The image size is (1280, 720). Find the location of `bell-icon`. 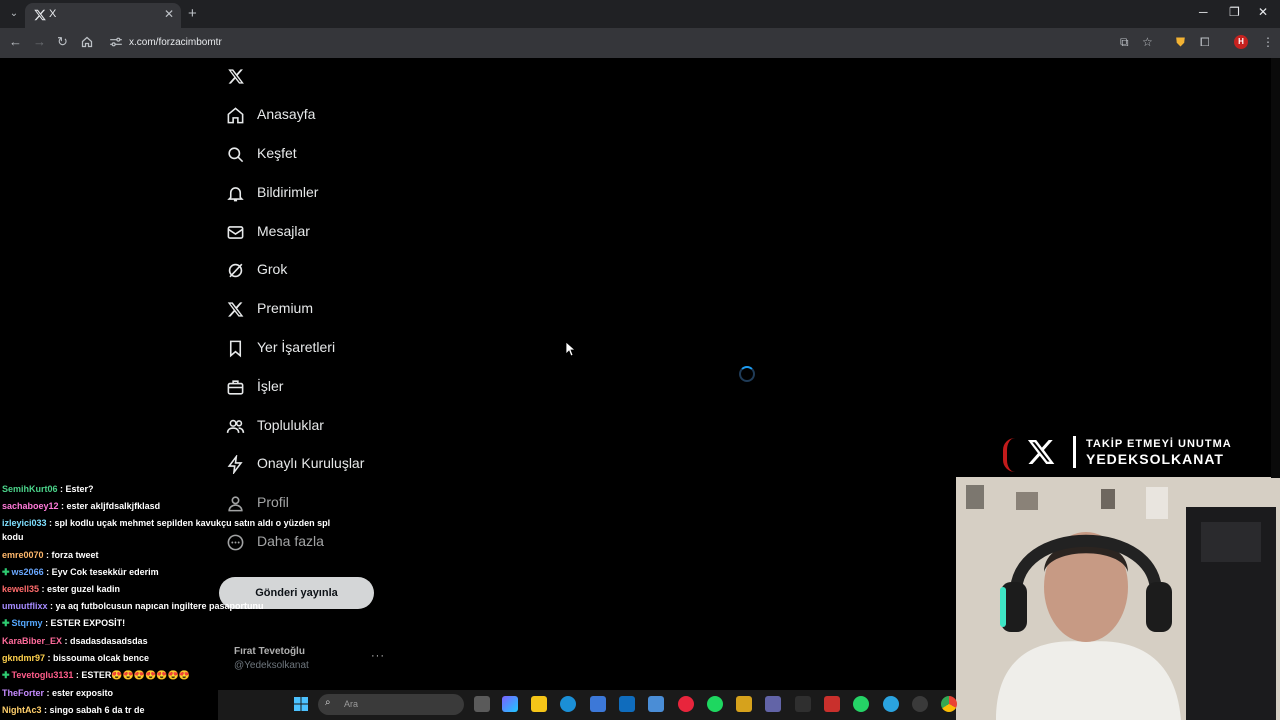

bell-icon is located at coordinates (235, 194).